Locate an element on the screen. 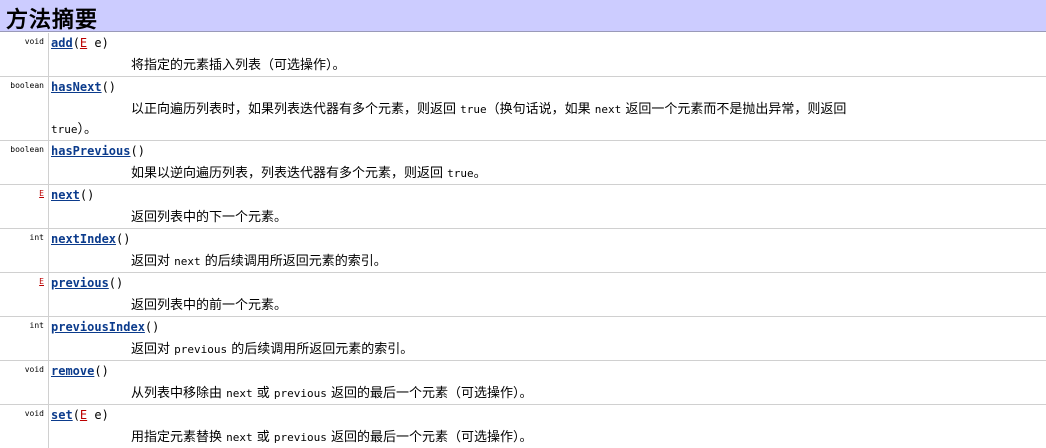 Image resolution: width=1046 pixels, height=448 pixels. method-link-add: add is located at coordinates (62, 43).